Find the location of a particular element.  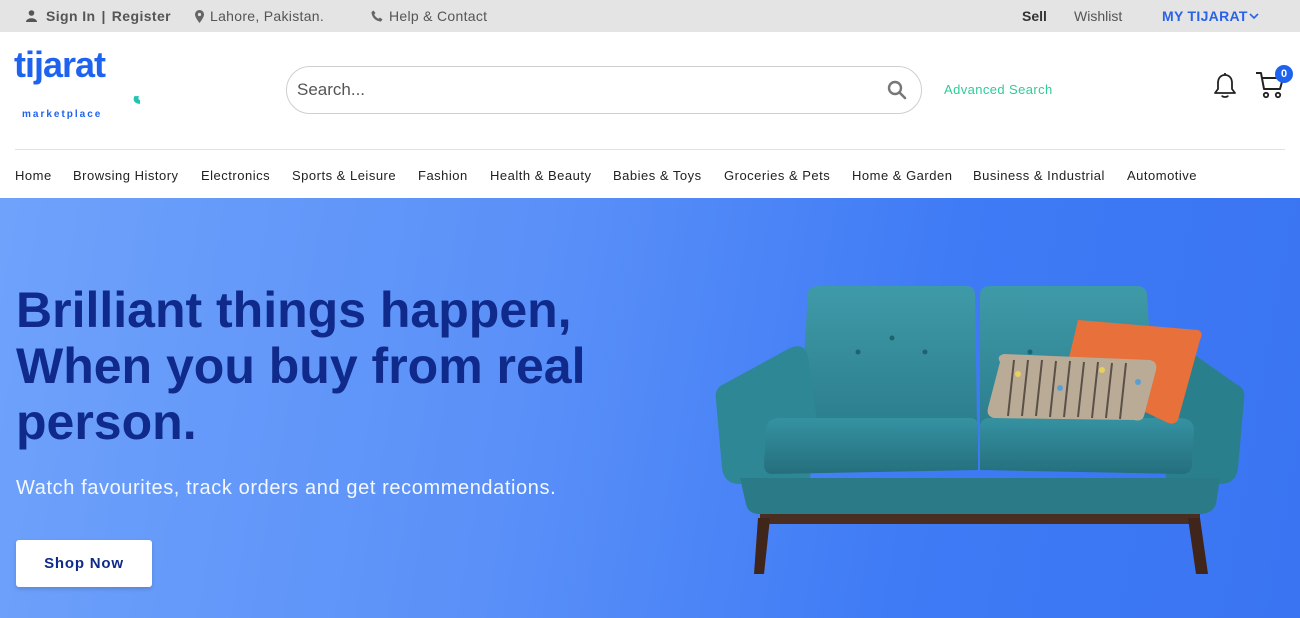

nav-item-fashion: Fashion is located at coordinates (443, 175).